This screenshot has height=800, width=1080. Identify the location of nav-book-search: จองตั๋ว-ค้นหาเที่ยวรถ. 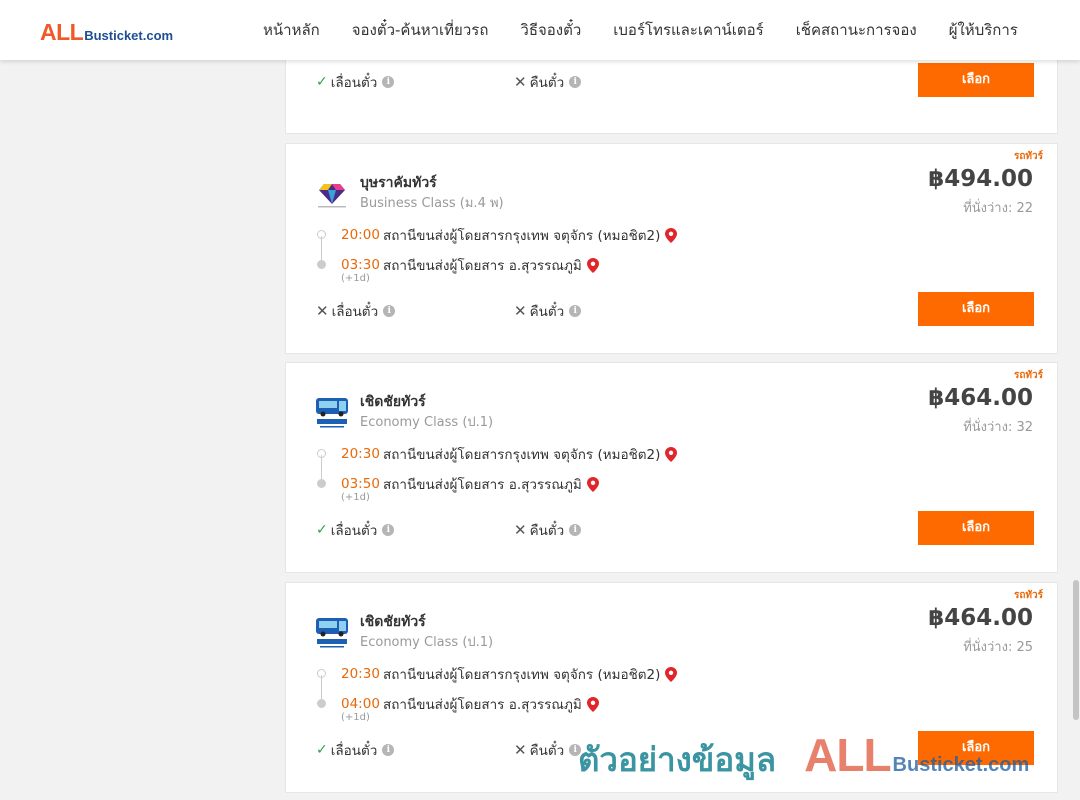
(420, 30).